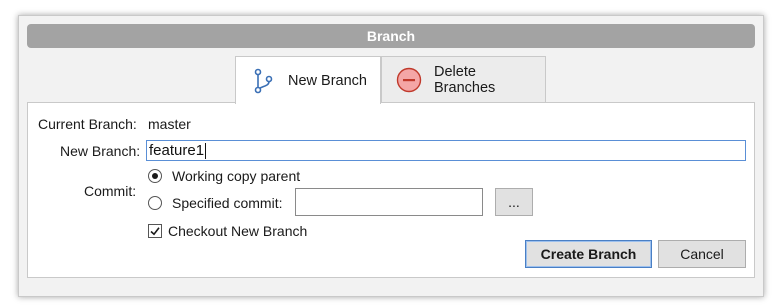 The height and width of the screenshot is (307, 783). What do you see at coordinates (409, 80) in the screenshot?
I see `minus-circle-icon` at bounding box center [409, 80].